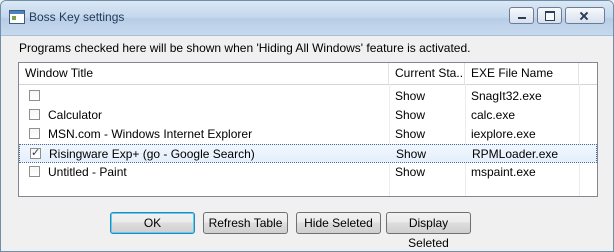  I want to click on table-row: Show SnagIt32.exe, so click(308, 96).